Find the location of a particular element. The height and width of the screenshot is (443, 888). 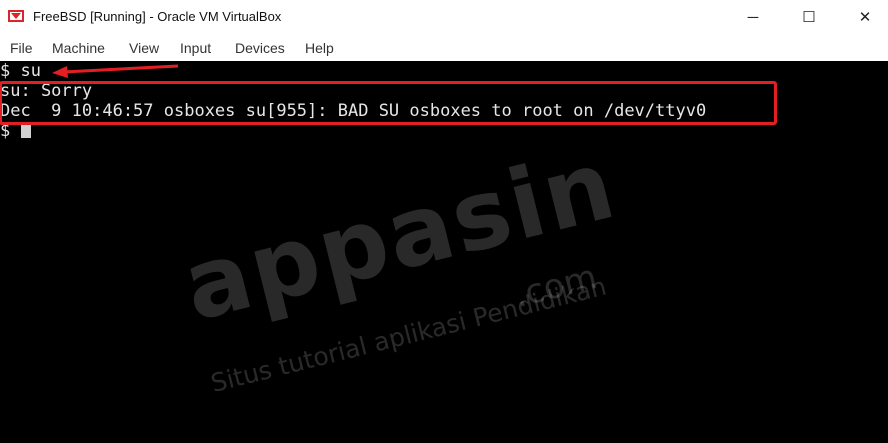

menu-help: Help is located at coordinates (319, 48).